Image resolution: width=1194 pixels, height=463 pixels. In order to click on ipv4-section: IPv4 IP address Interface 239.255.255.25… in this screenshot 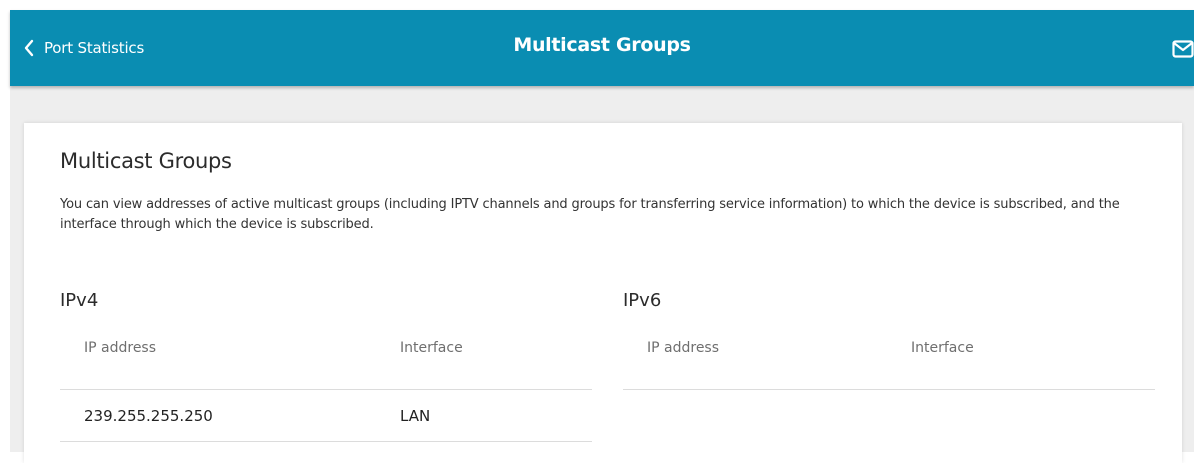, I will do `click(326, 365)`.